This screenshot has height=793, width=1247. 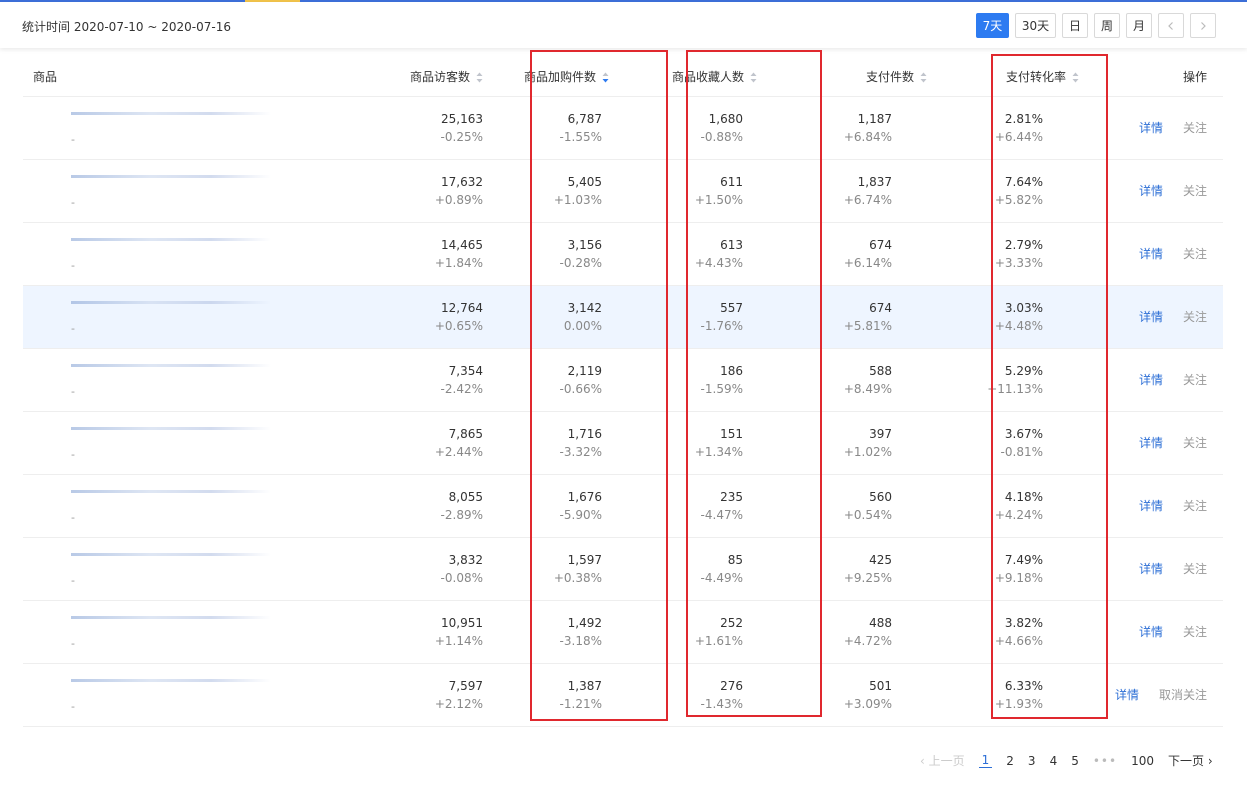 What do you see at coordinates (383, 443) in the screenshot?
I see `cell-visitors: 7,865 +2.44%` at bounding box center [383, 443].